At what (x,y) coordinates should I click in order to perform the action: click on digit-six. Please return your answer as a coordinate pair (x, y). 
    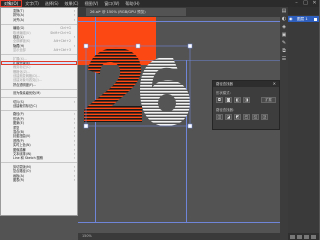
    Looking at the image, I should click on (165, 91).